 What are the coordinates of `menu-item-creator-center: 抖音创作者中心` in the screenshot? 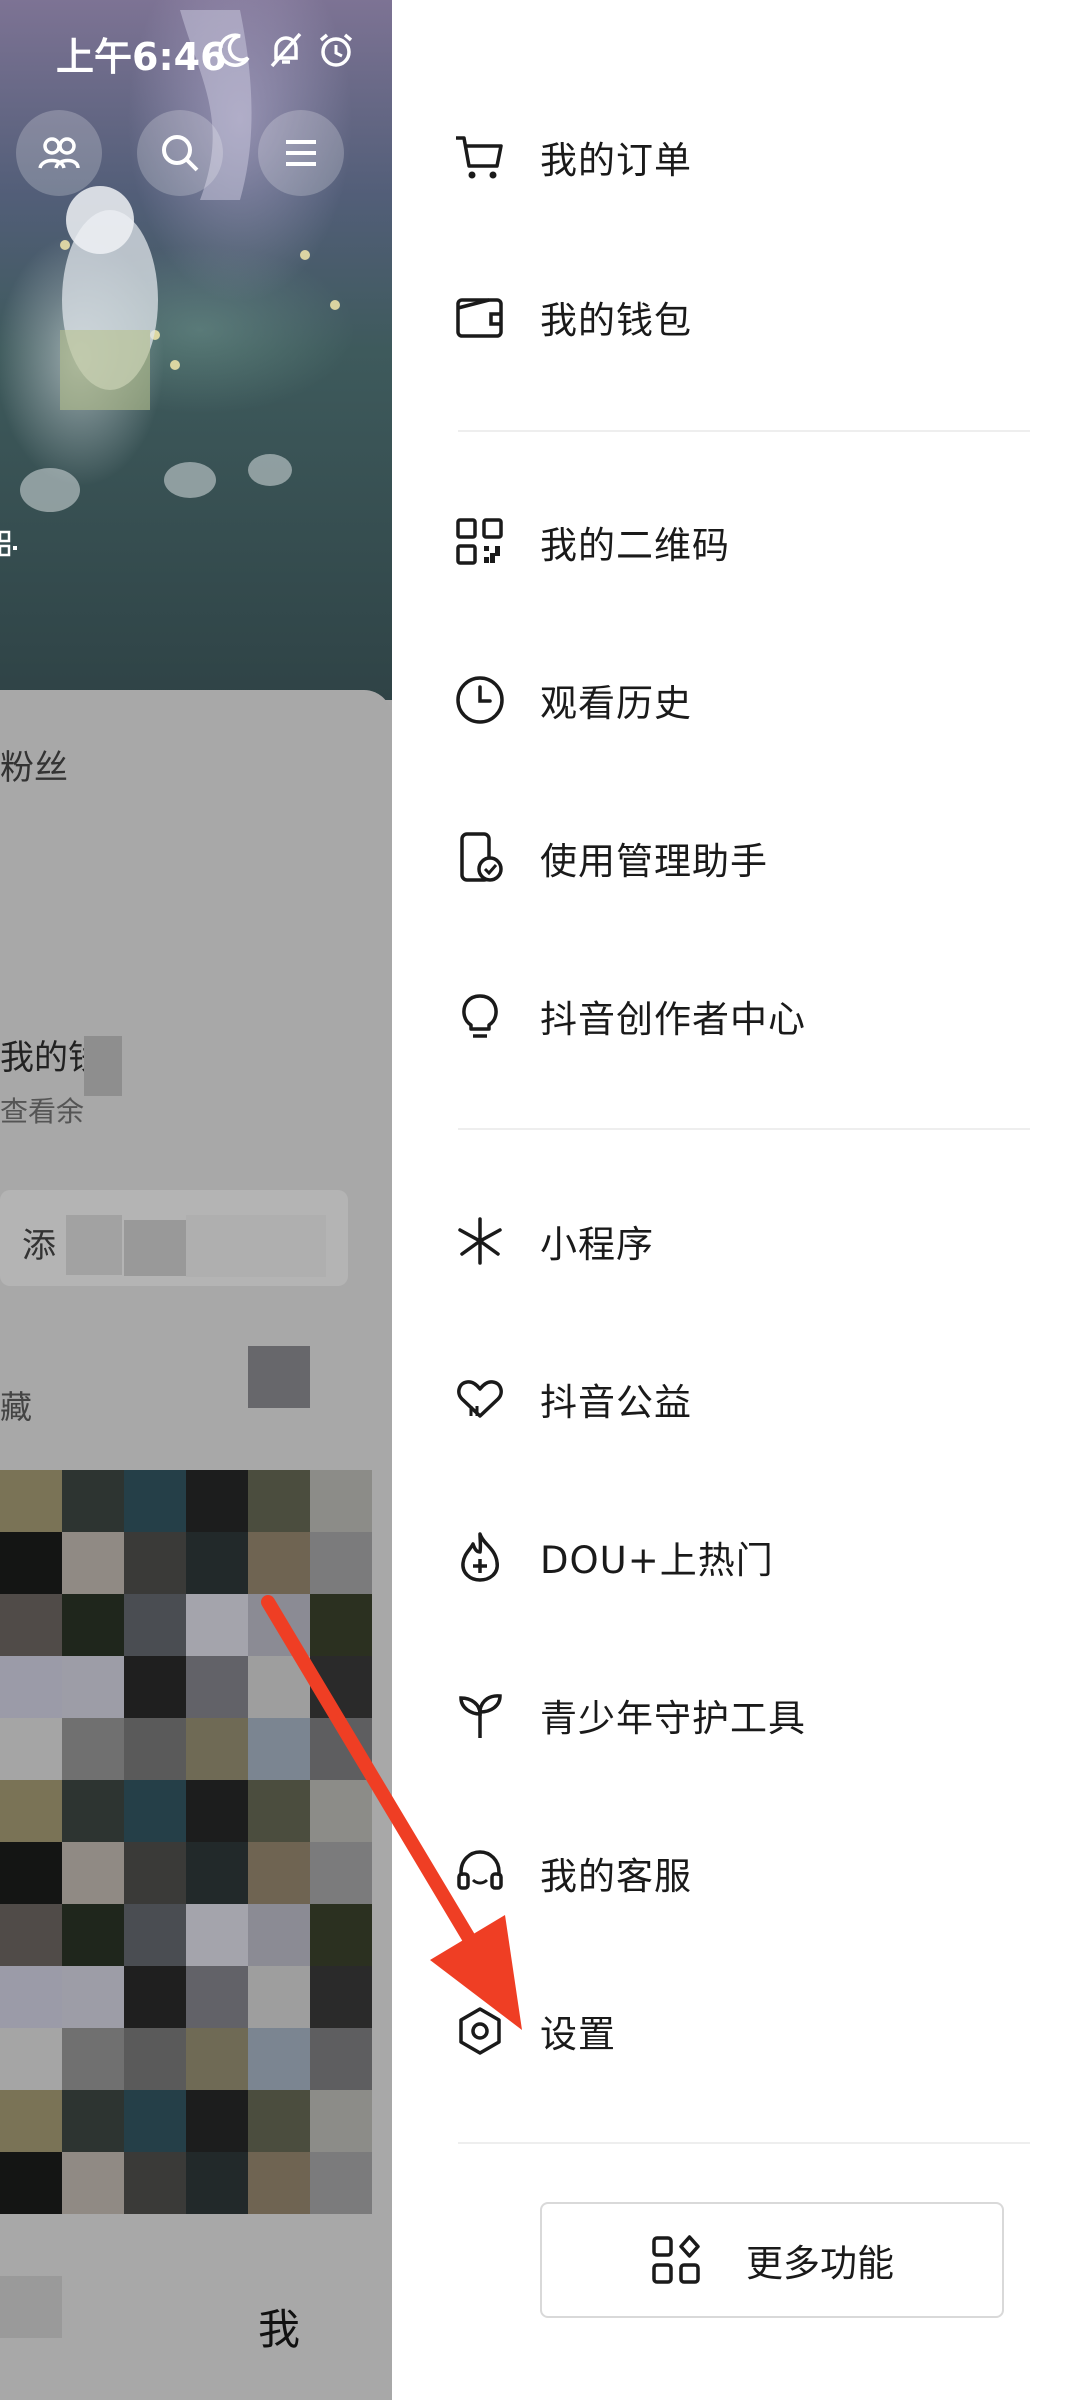 It's located at (742, 1016).